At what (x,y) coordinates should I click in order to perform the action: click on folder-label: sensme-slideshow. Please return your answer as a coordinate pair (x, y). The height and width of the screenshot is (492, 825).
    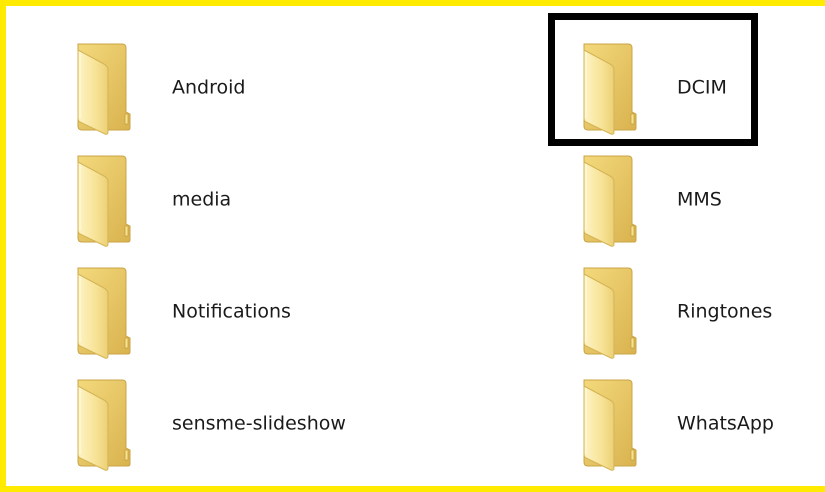
    Looking at the image, I should click on (259, 423).